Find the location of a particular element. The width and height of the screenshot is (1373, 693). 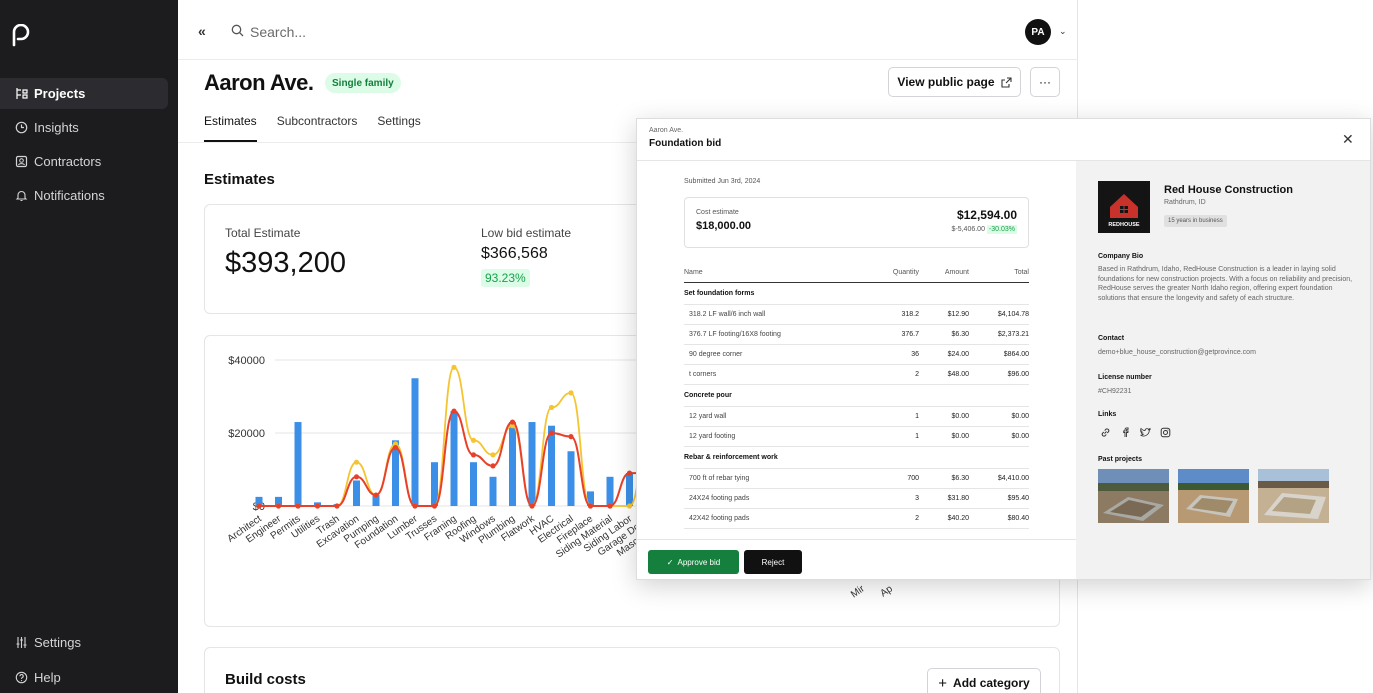

item-quantity: 376.7 is located at coordinates (891, 334).